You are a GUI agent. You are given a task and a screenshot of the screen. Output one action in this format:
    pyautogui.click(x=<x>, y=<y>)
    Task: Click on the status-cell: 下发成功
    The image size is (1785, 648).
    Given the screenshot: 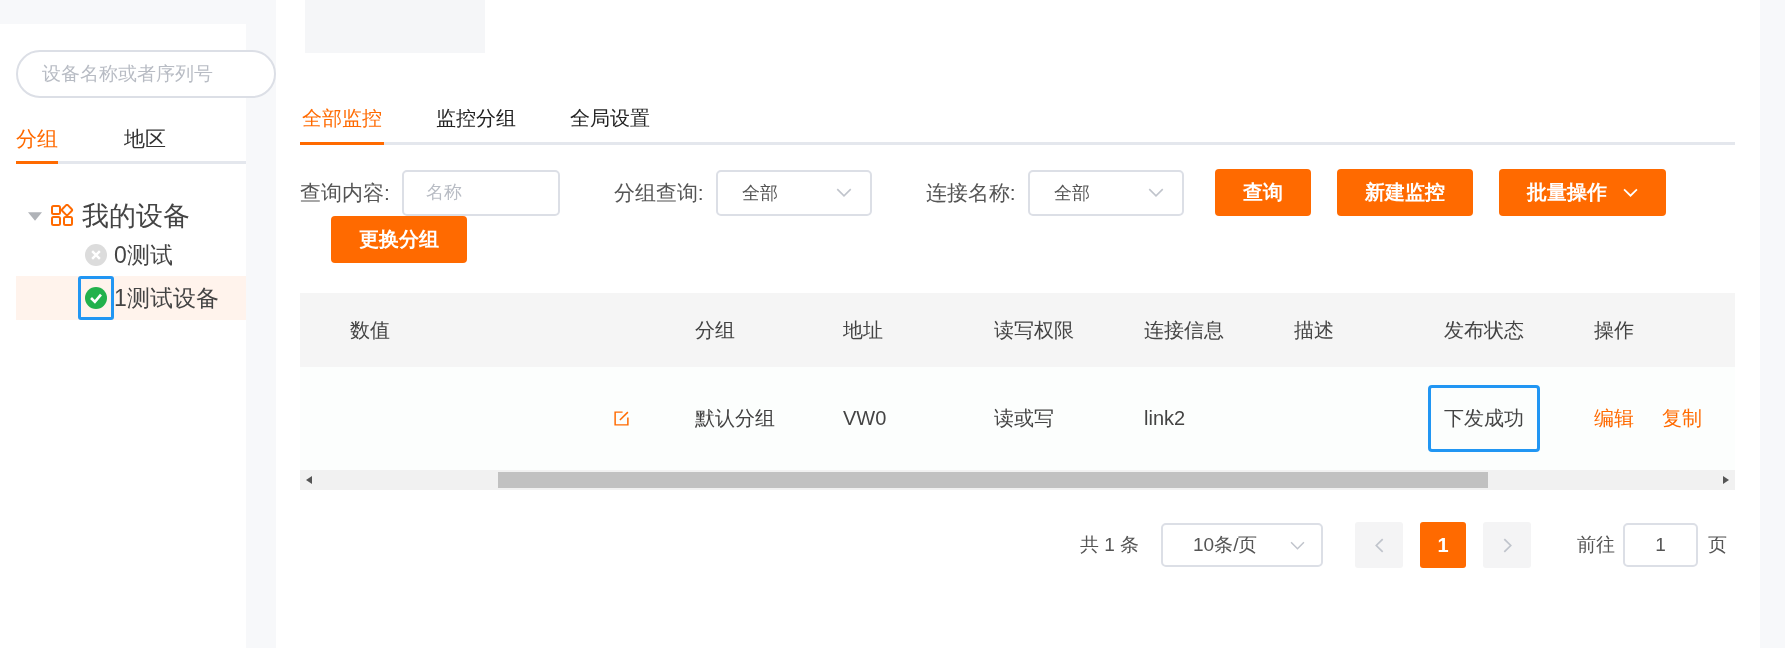 What is the action you would take?
    pyautogui.click(x=1484, y=418)
    